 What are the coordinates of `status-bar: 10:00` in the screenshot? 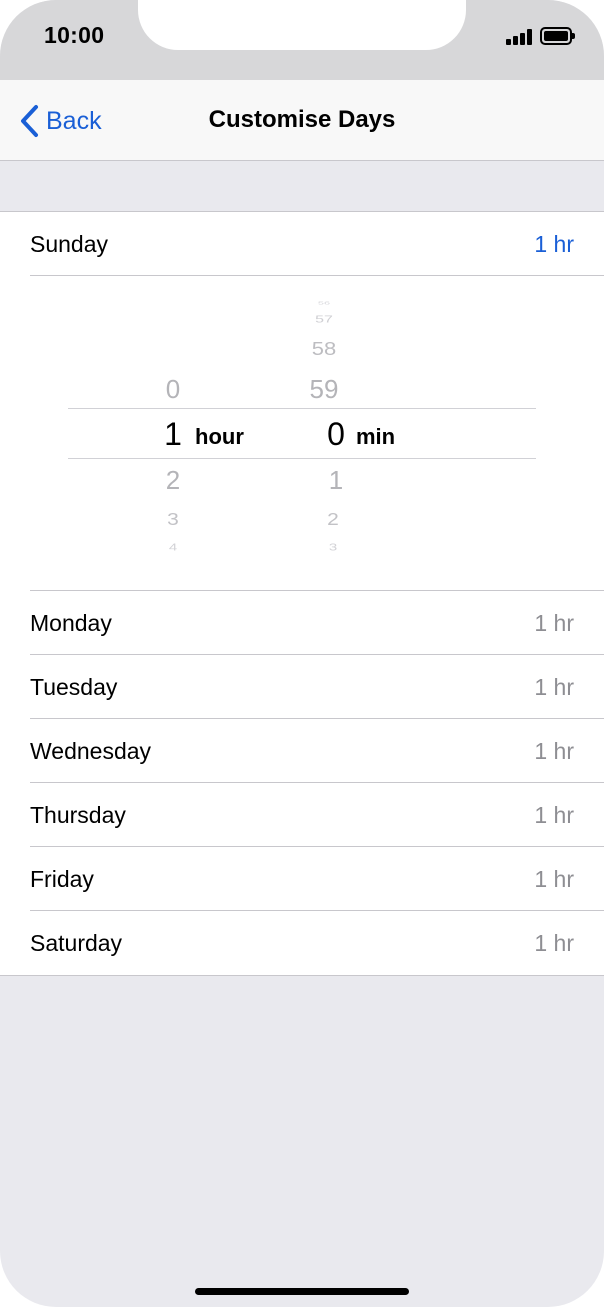 It's located at (302, 40).